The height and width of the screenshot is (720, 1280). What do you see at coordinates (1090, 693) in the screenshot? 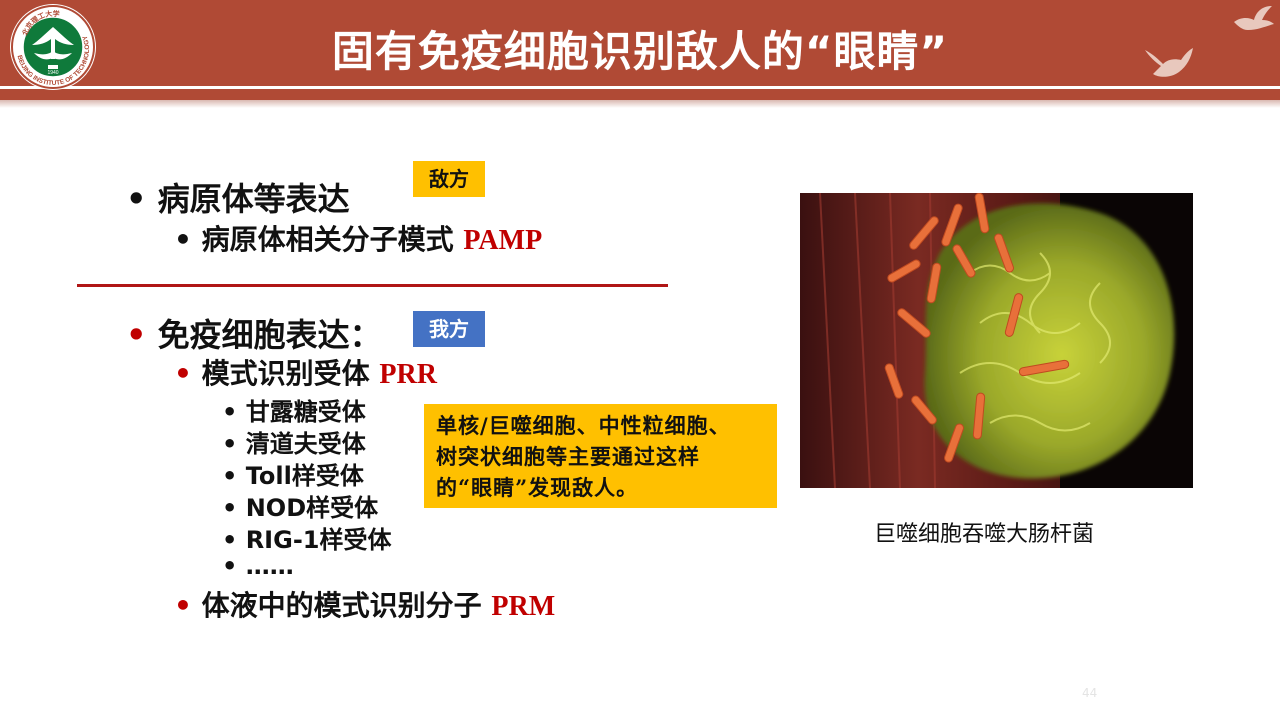
I see `page-number: 44` at bounding box center [1090, 693].